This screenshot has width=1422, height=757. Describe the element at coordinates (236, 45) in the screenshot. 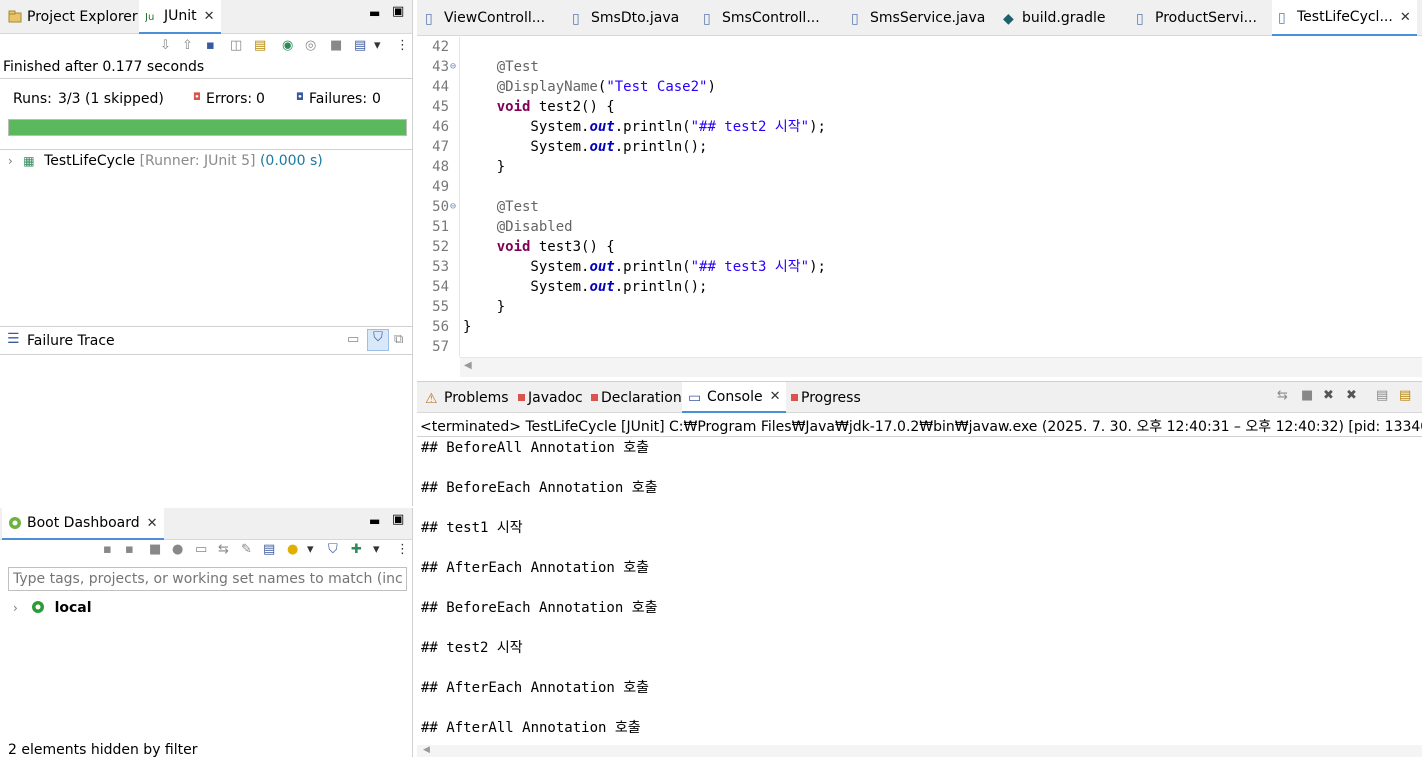

I see `show-skipped-icon: ◫` at that location.